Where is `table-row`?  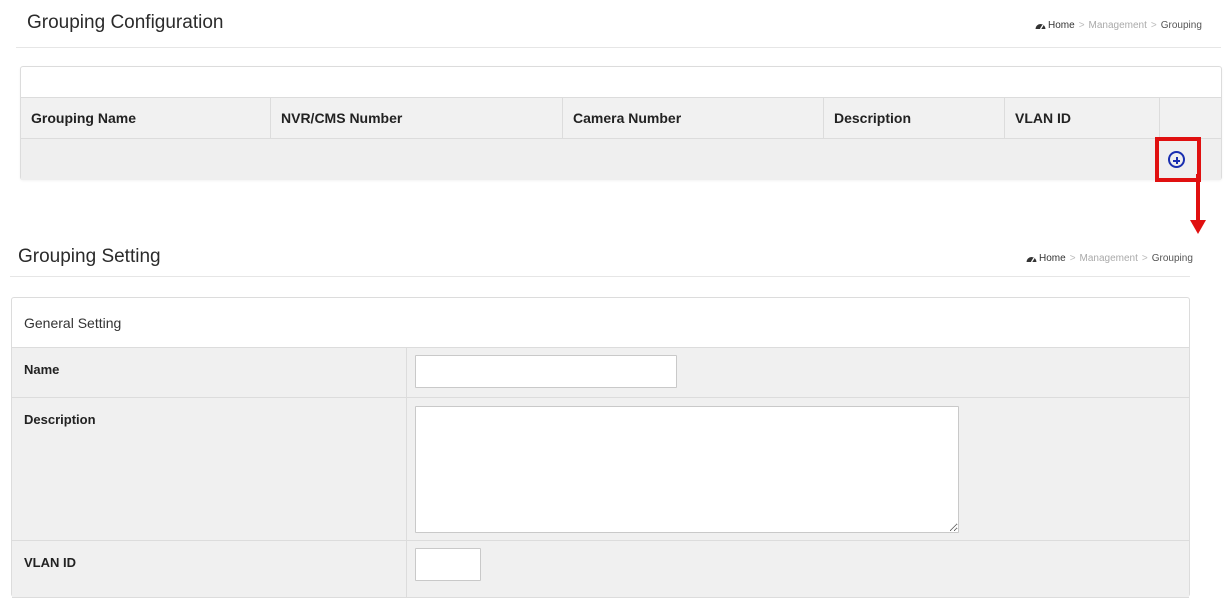 table-row is located at coordinates (621, 159).